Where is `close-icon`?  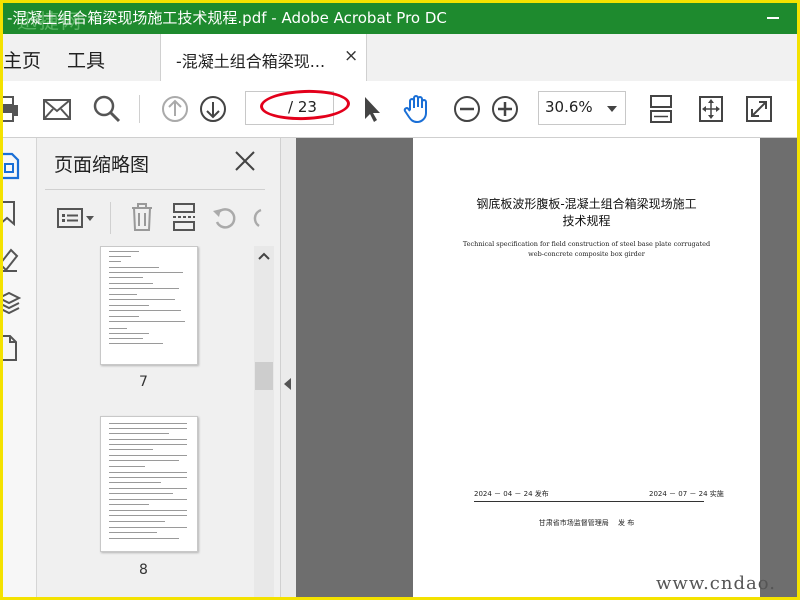 close-icon is located at coordinates (245, 161).